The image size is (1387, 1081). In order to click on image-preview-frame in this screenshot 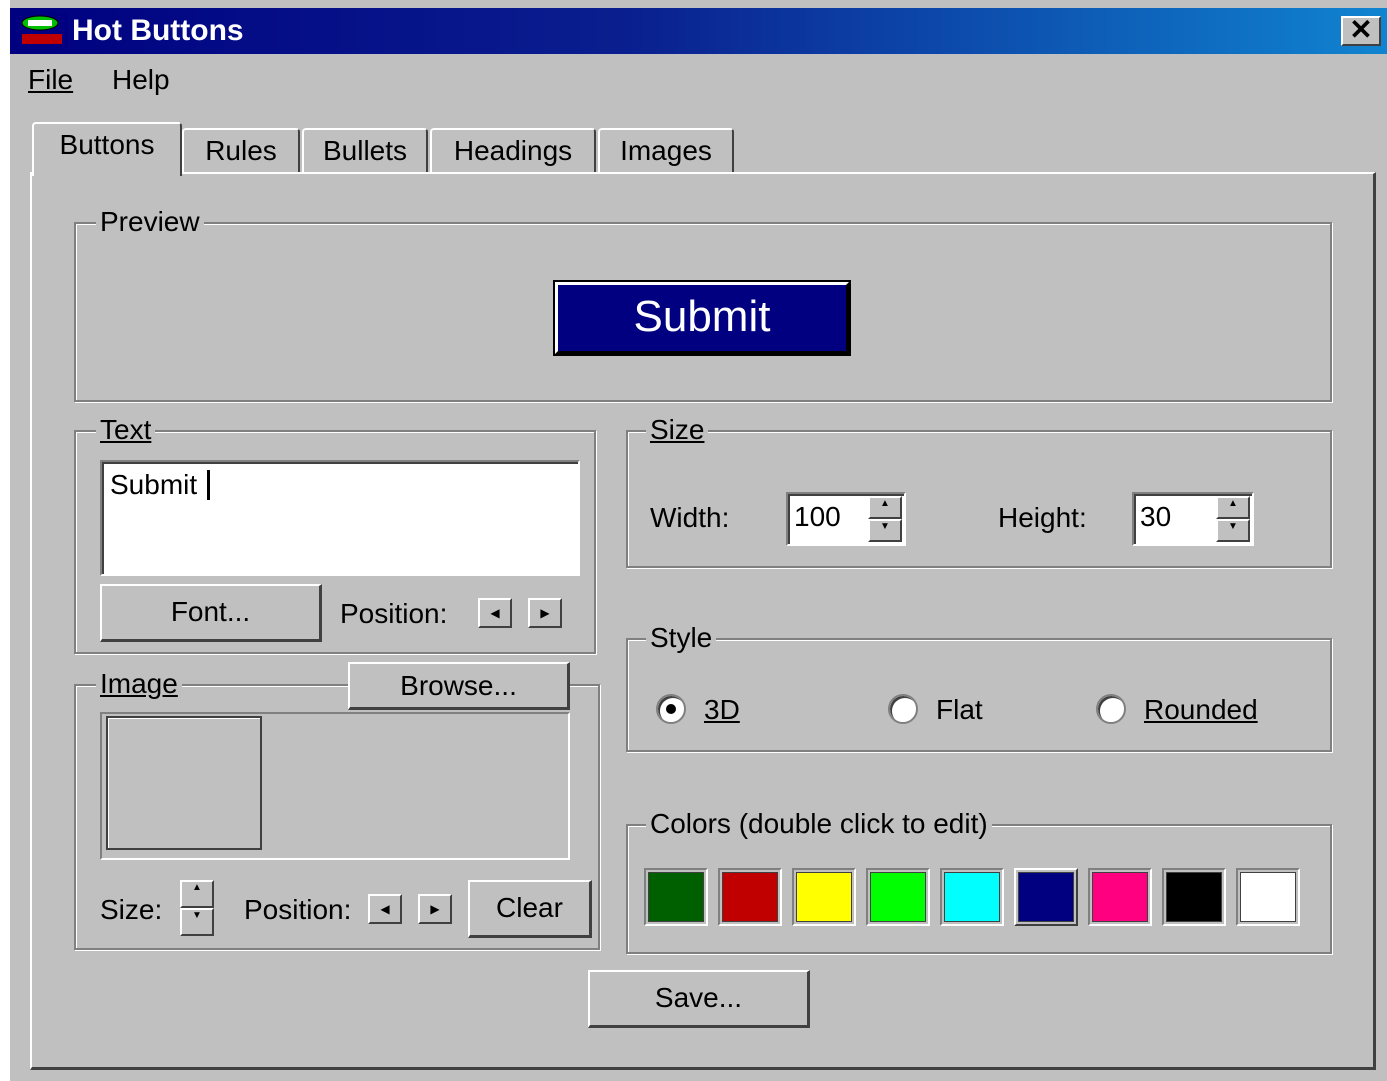, I will do `click(184, 783)`.